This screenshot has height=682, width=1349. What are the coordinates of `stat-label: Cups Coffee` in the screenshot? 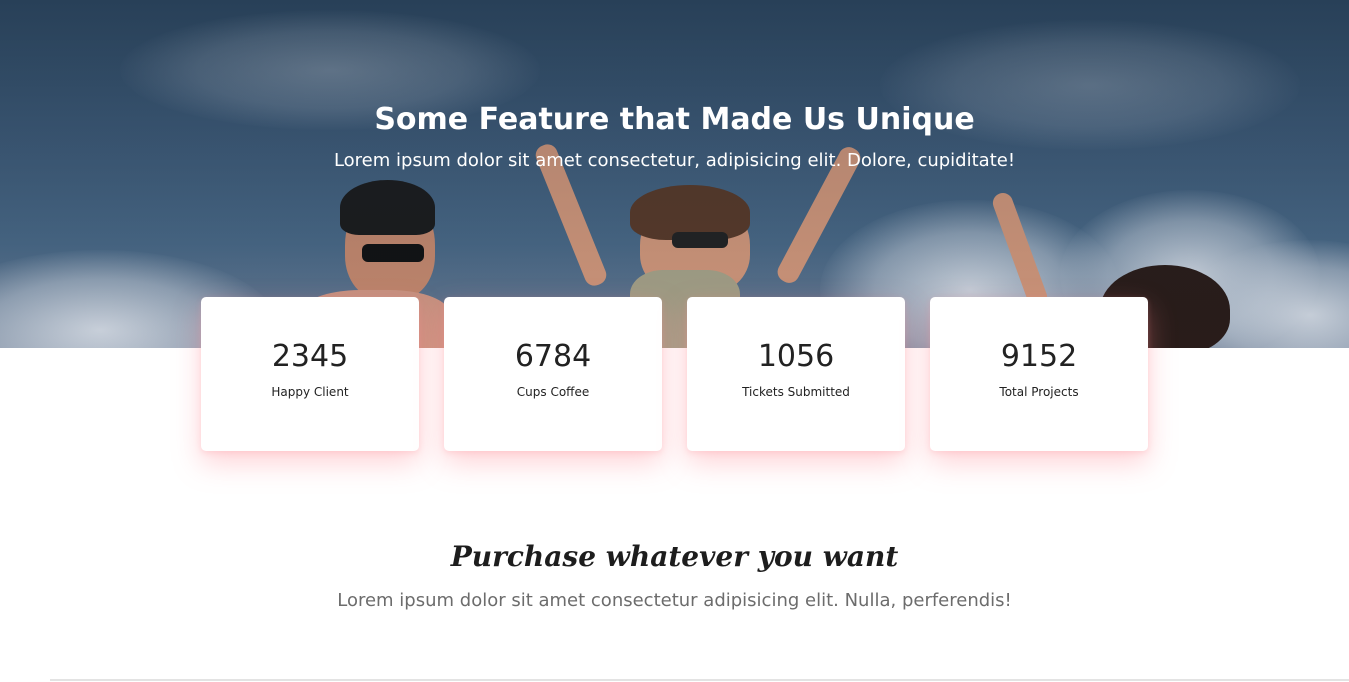 It's located at (553, 392).